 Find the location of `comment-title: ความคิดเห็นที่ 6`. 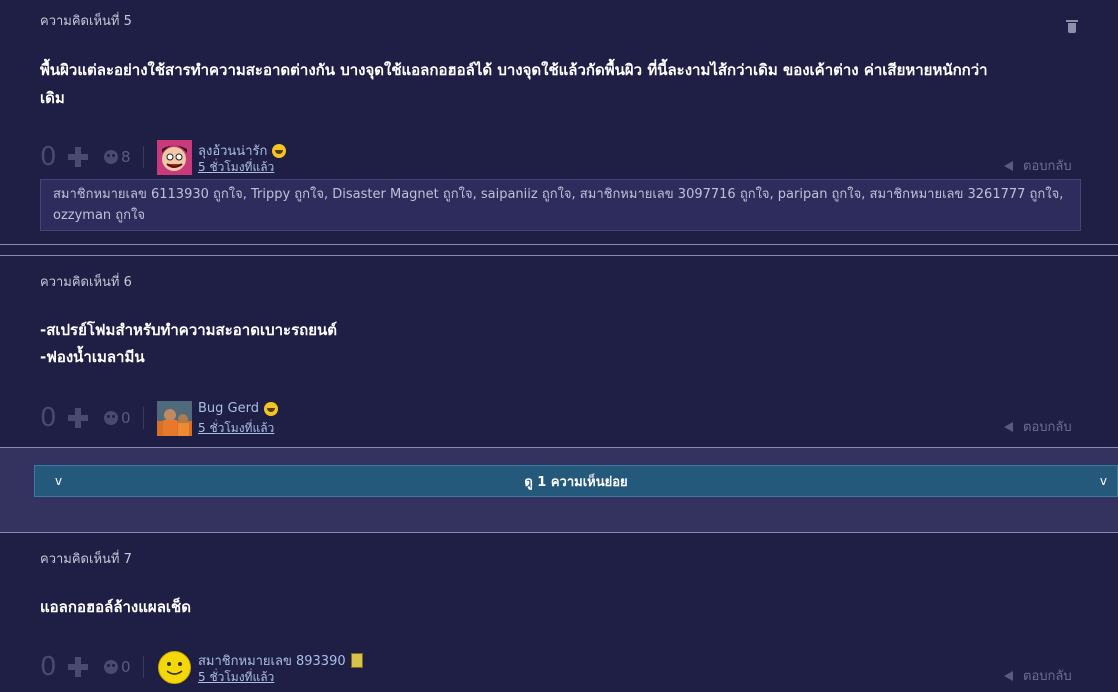

comment-title: ความคิดเห็นที่ 6 is located at coordinates (86, 282).